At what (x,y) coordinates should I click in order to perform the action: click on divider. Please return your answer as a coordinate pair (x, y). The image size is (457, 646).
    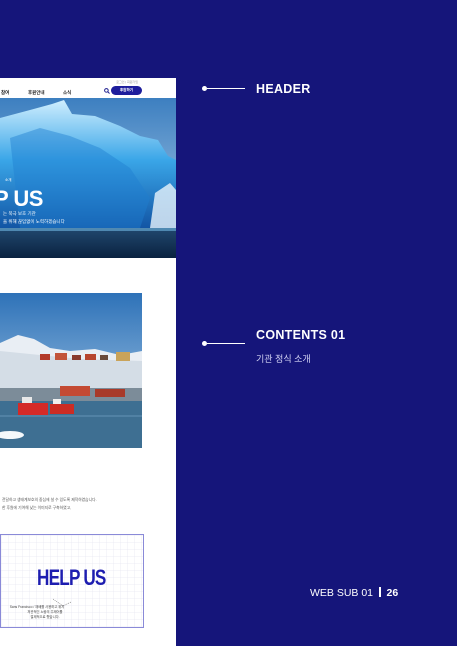
    Looking at the image, I should click on (380, 592).